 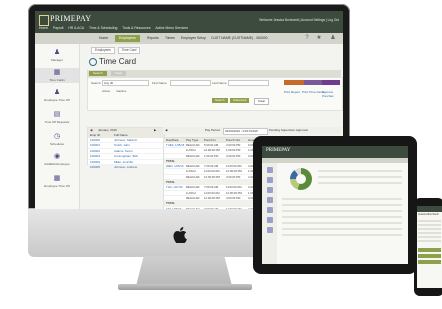 What do you see at coordinates (127, 38) in the screenshot?
I see `tab-employees: Employees` at bounding box center [127, 38].